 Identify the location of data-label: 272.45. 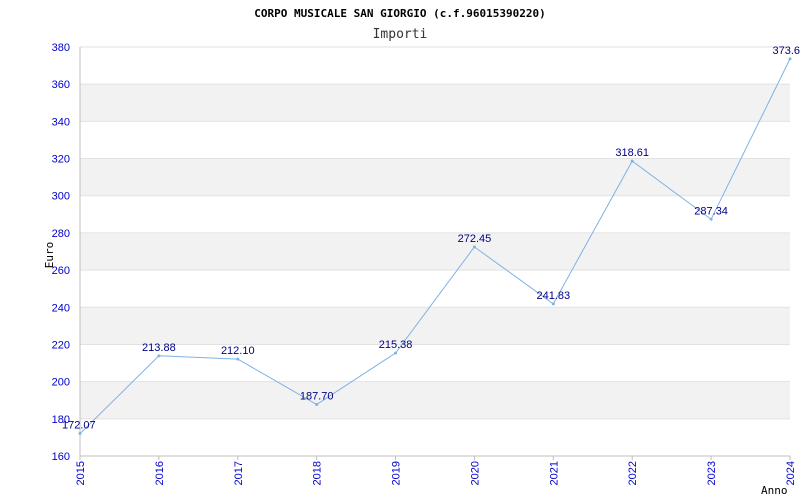
(475, 239).